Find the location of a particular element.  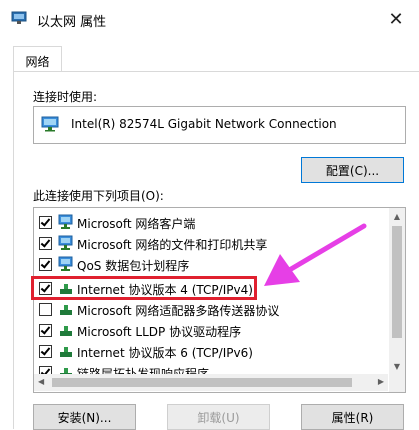

file-sharing-icon is located at coordinates (65, 242).